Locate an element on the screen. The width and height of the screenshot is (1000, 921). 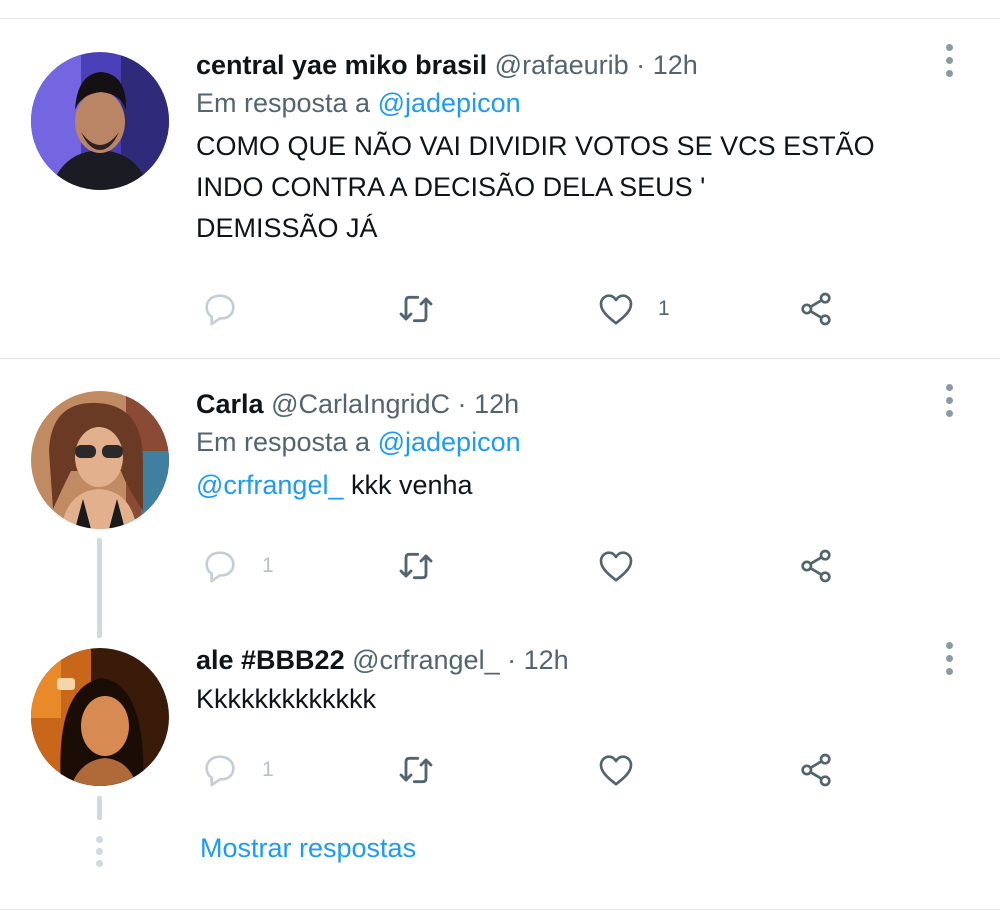
like-button: 1 is located at coordinates (633, 309).